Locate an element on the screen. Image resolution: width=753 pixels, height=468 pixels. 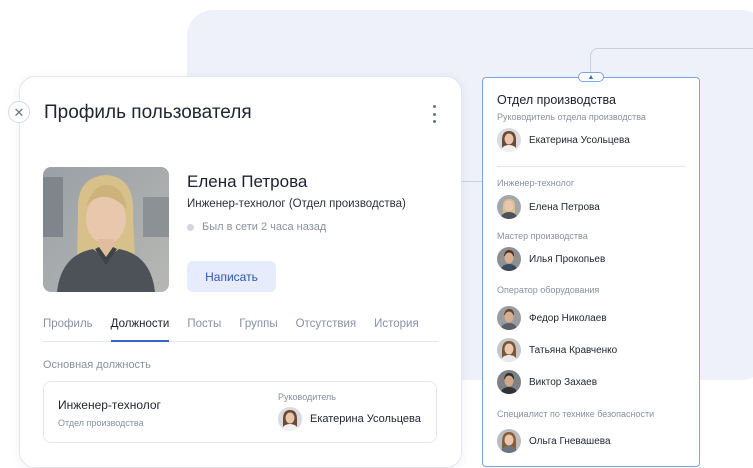
department-head-item: Екатерина Усольцева is located at coordinates (563, 140).